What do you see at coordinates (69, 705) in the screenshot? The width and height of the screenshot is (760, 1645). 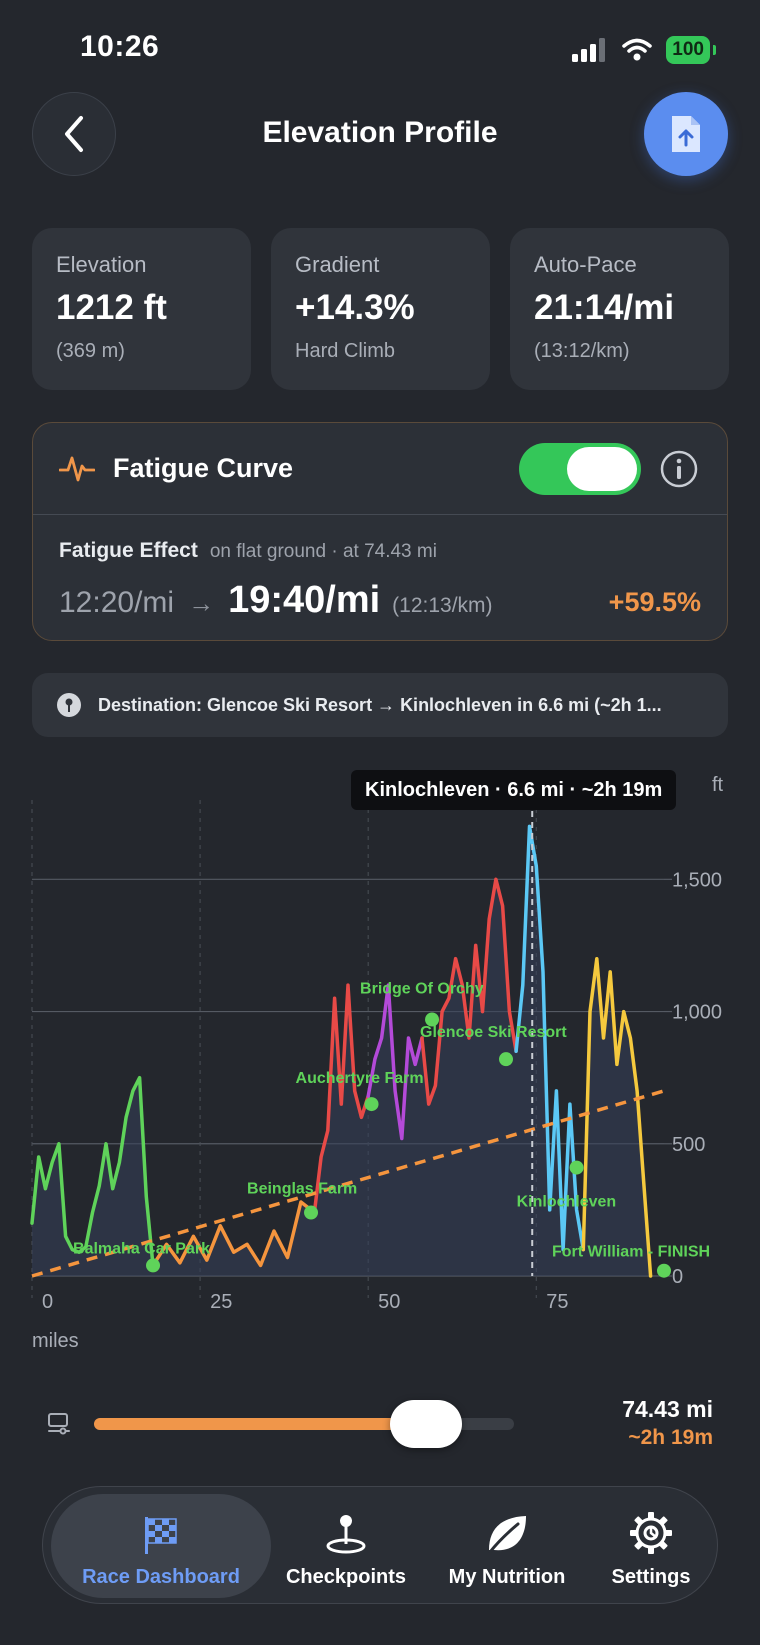 I see `pin-icon` at bounding box center [69, 705].